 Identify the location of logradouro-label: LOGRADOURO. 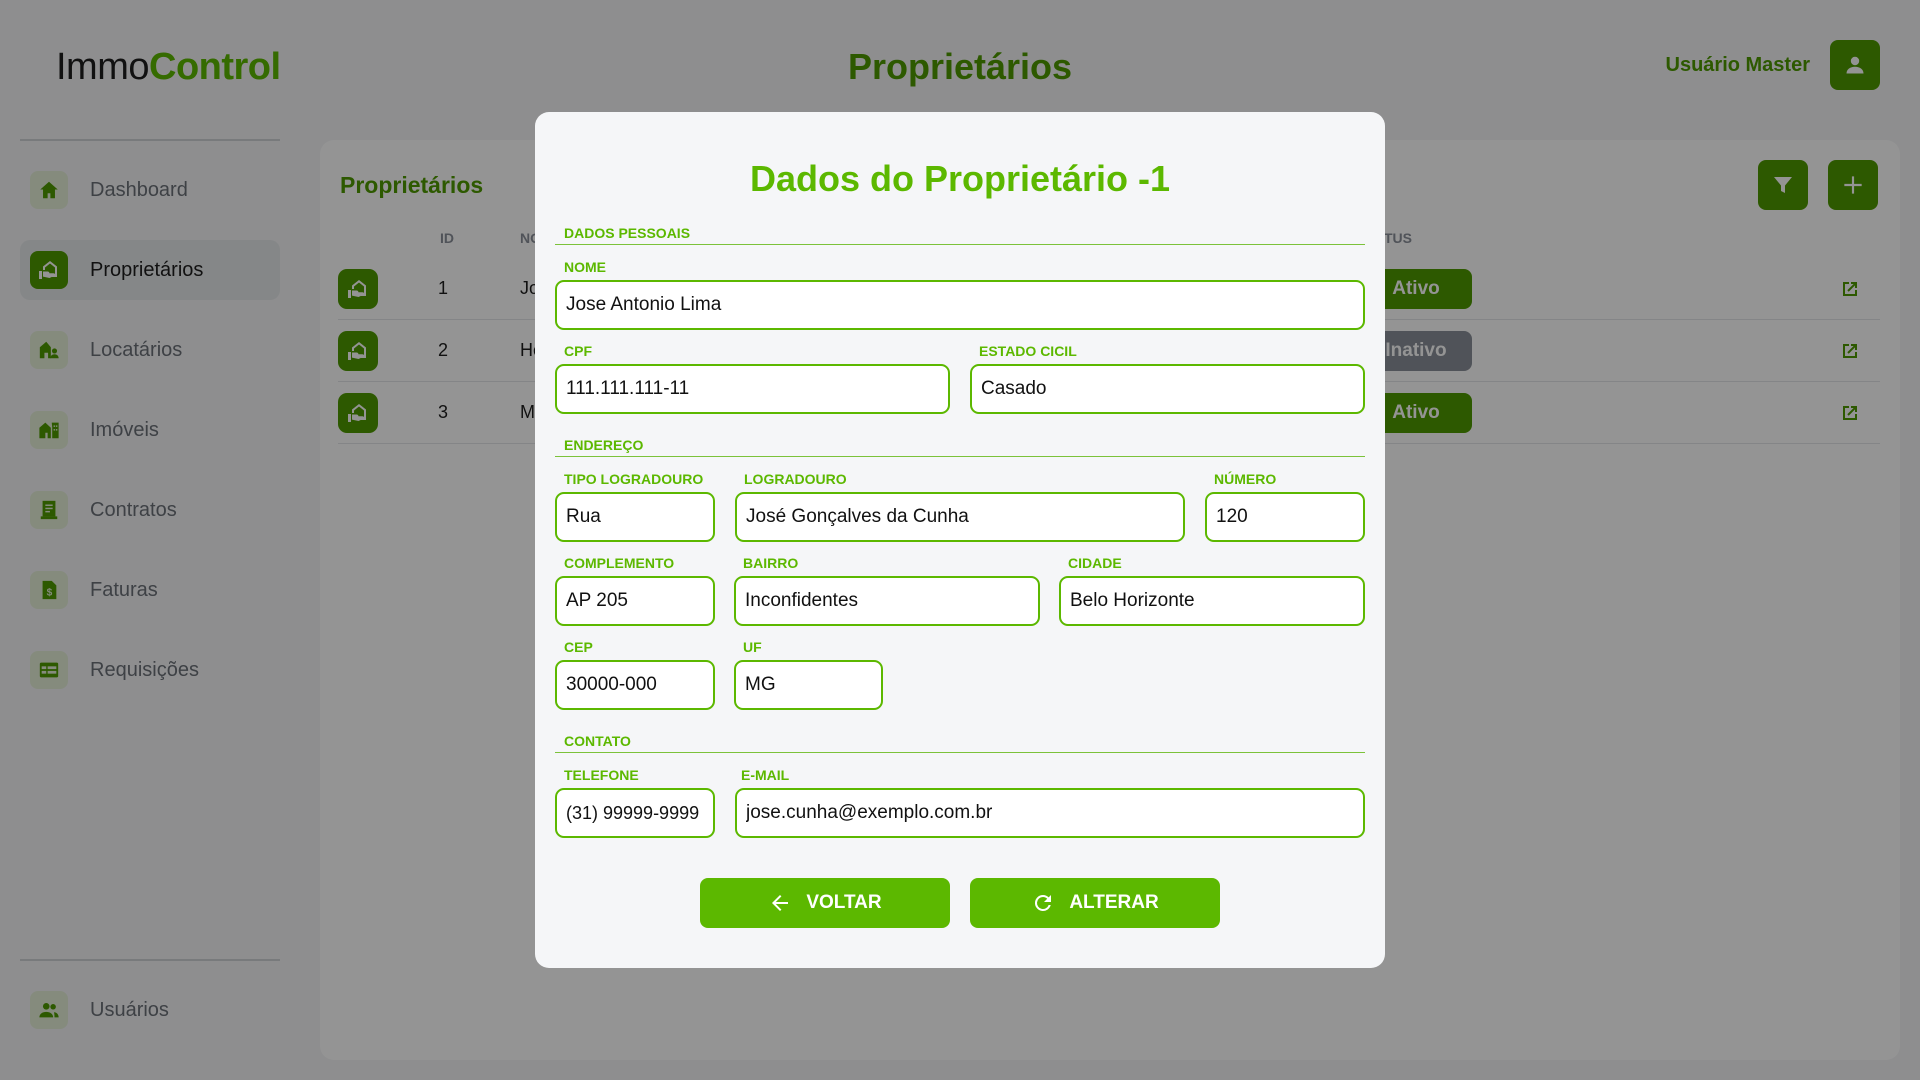
(795, 479).